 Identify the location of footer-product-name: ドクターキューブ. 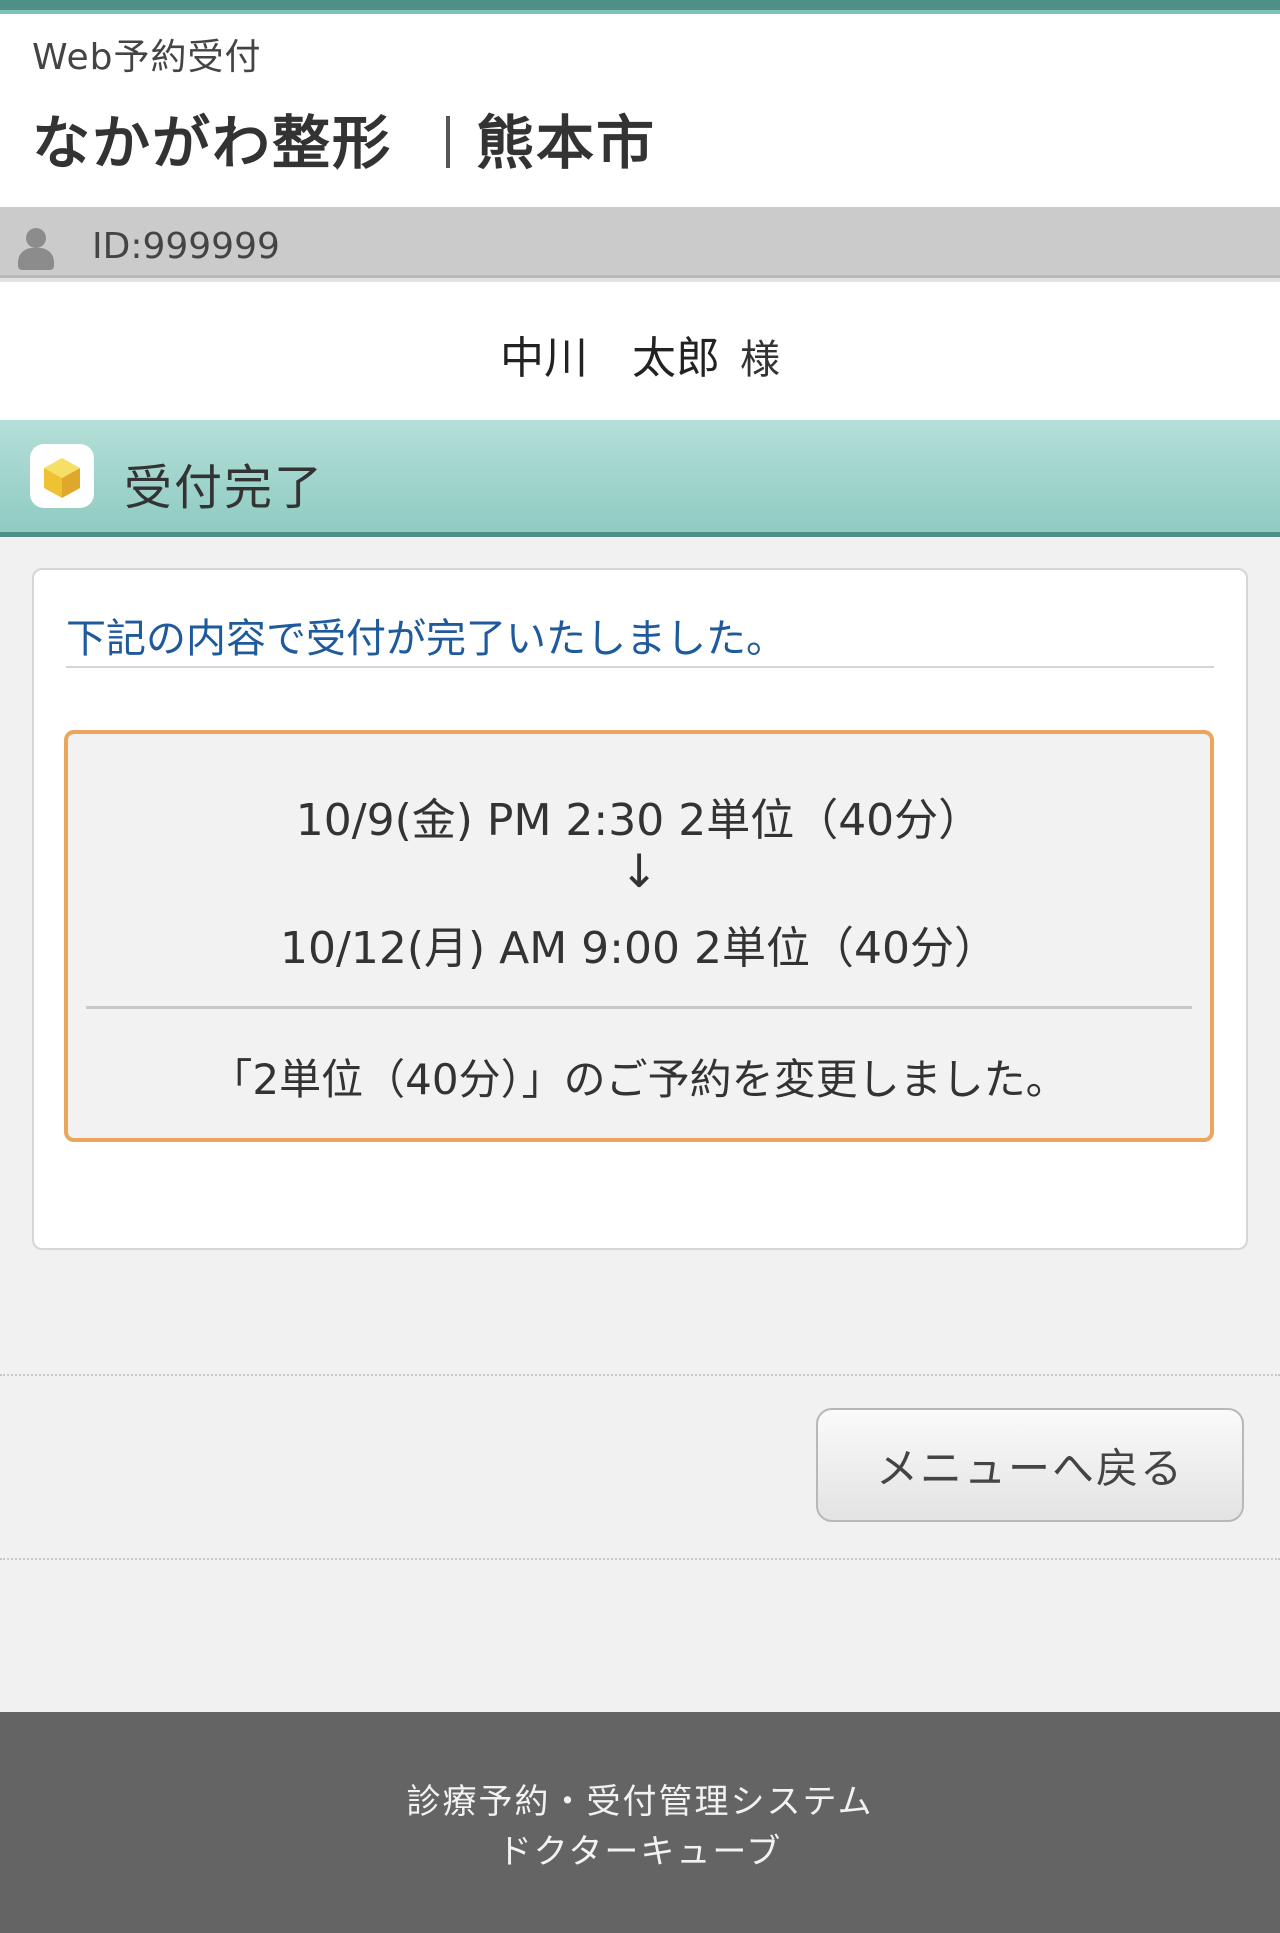
(640, 1852).